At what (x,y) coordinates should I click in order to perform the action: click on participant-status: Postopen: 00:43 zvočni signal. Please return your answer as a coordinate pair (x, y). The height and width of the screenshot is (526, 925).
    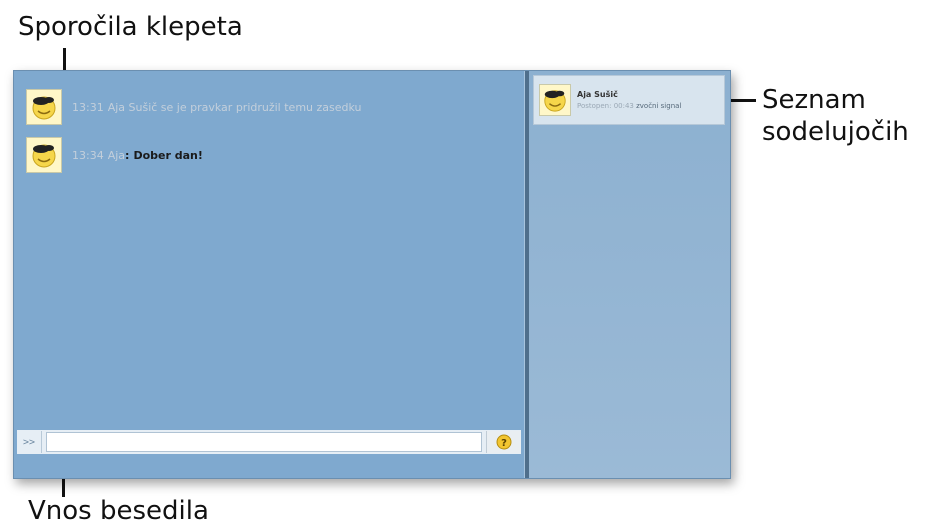
    Looking at the image, I should click on (629, 106).